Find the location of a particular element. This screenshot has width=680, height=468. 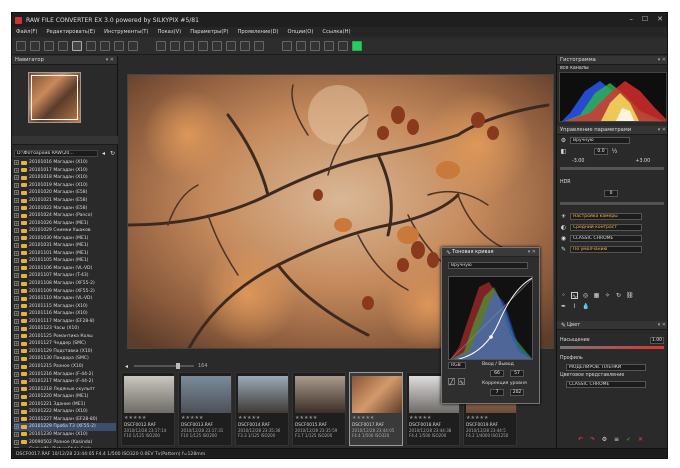

folder-tree-item: +20101030 Магадан (ME1) is located at coordinates (65, 238).